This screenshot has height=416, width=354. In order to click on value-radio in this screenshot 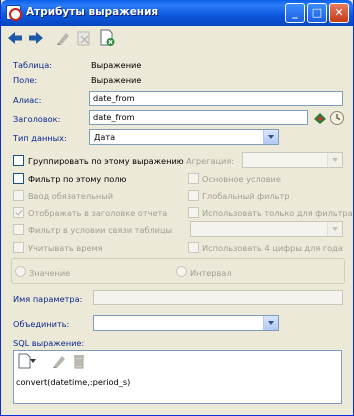, I will do `click(20, 271)`.